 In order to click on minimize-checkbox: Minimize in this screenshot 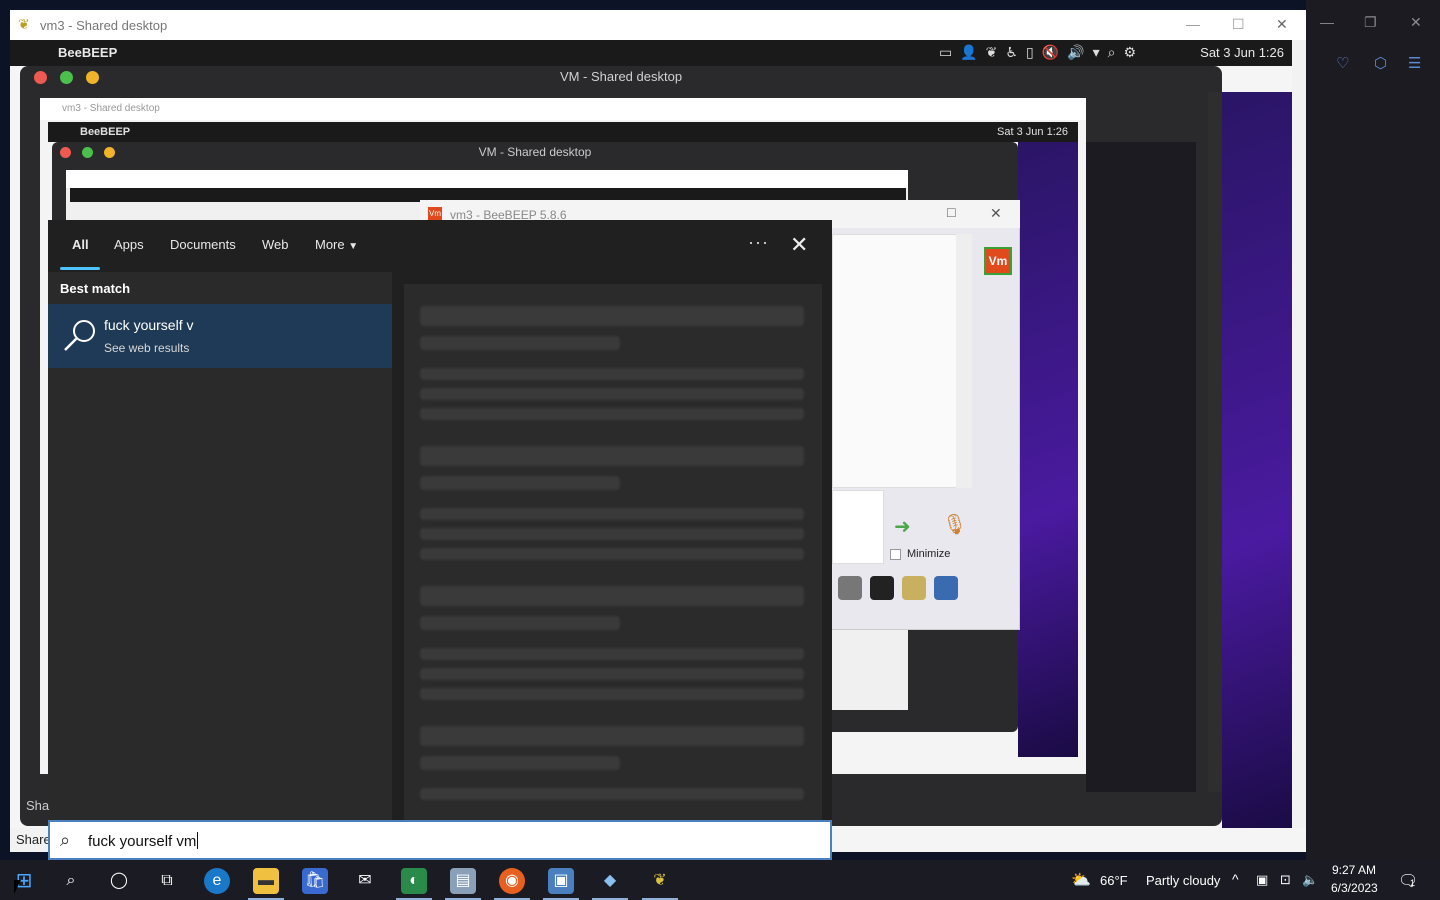, I will do `click(920, 554)`.